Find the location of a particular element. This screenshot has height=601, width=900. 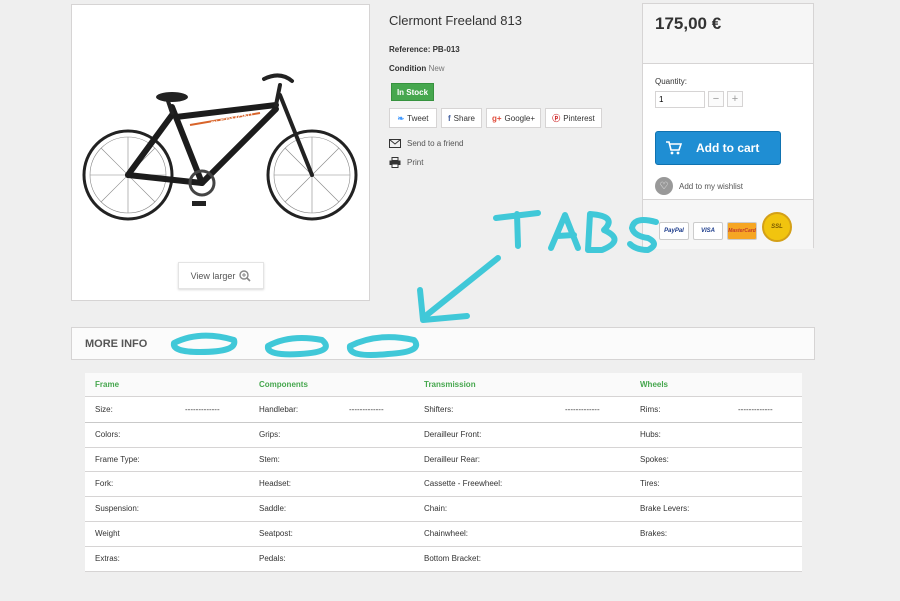

paypal-logo: PayPal is located at coordinates (674, 231).